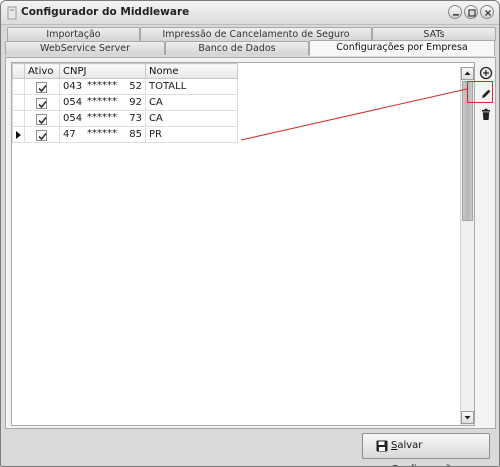  Describe the element at coordinates (427, 453) in the screenshot. I see `save-label-rest: alvar Configurações` at that location.